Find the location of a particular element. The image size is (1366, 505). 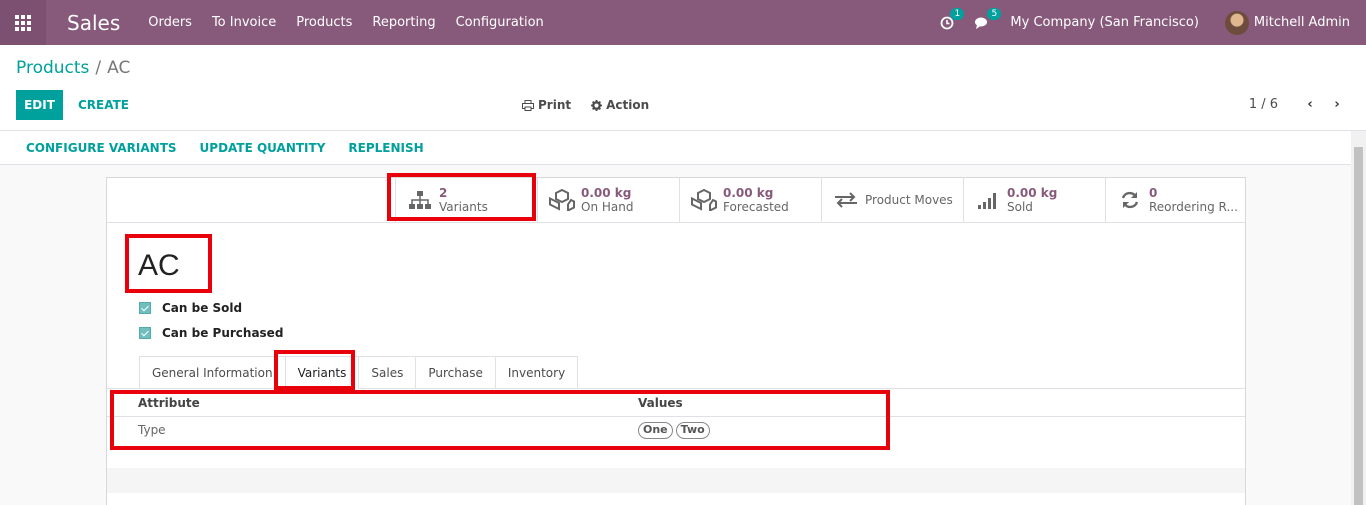

empty-row is located at coordinates (676, 480).